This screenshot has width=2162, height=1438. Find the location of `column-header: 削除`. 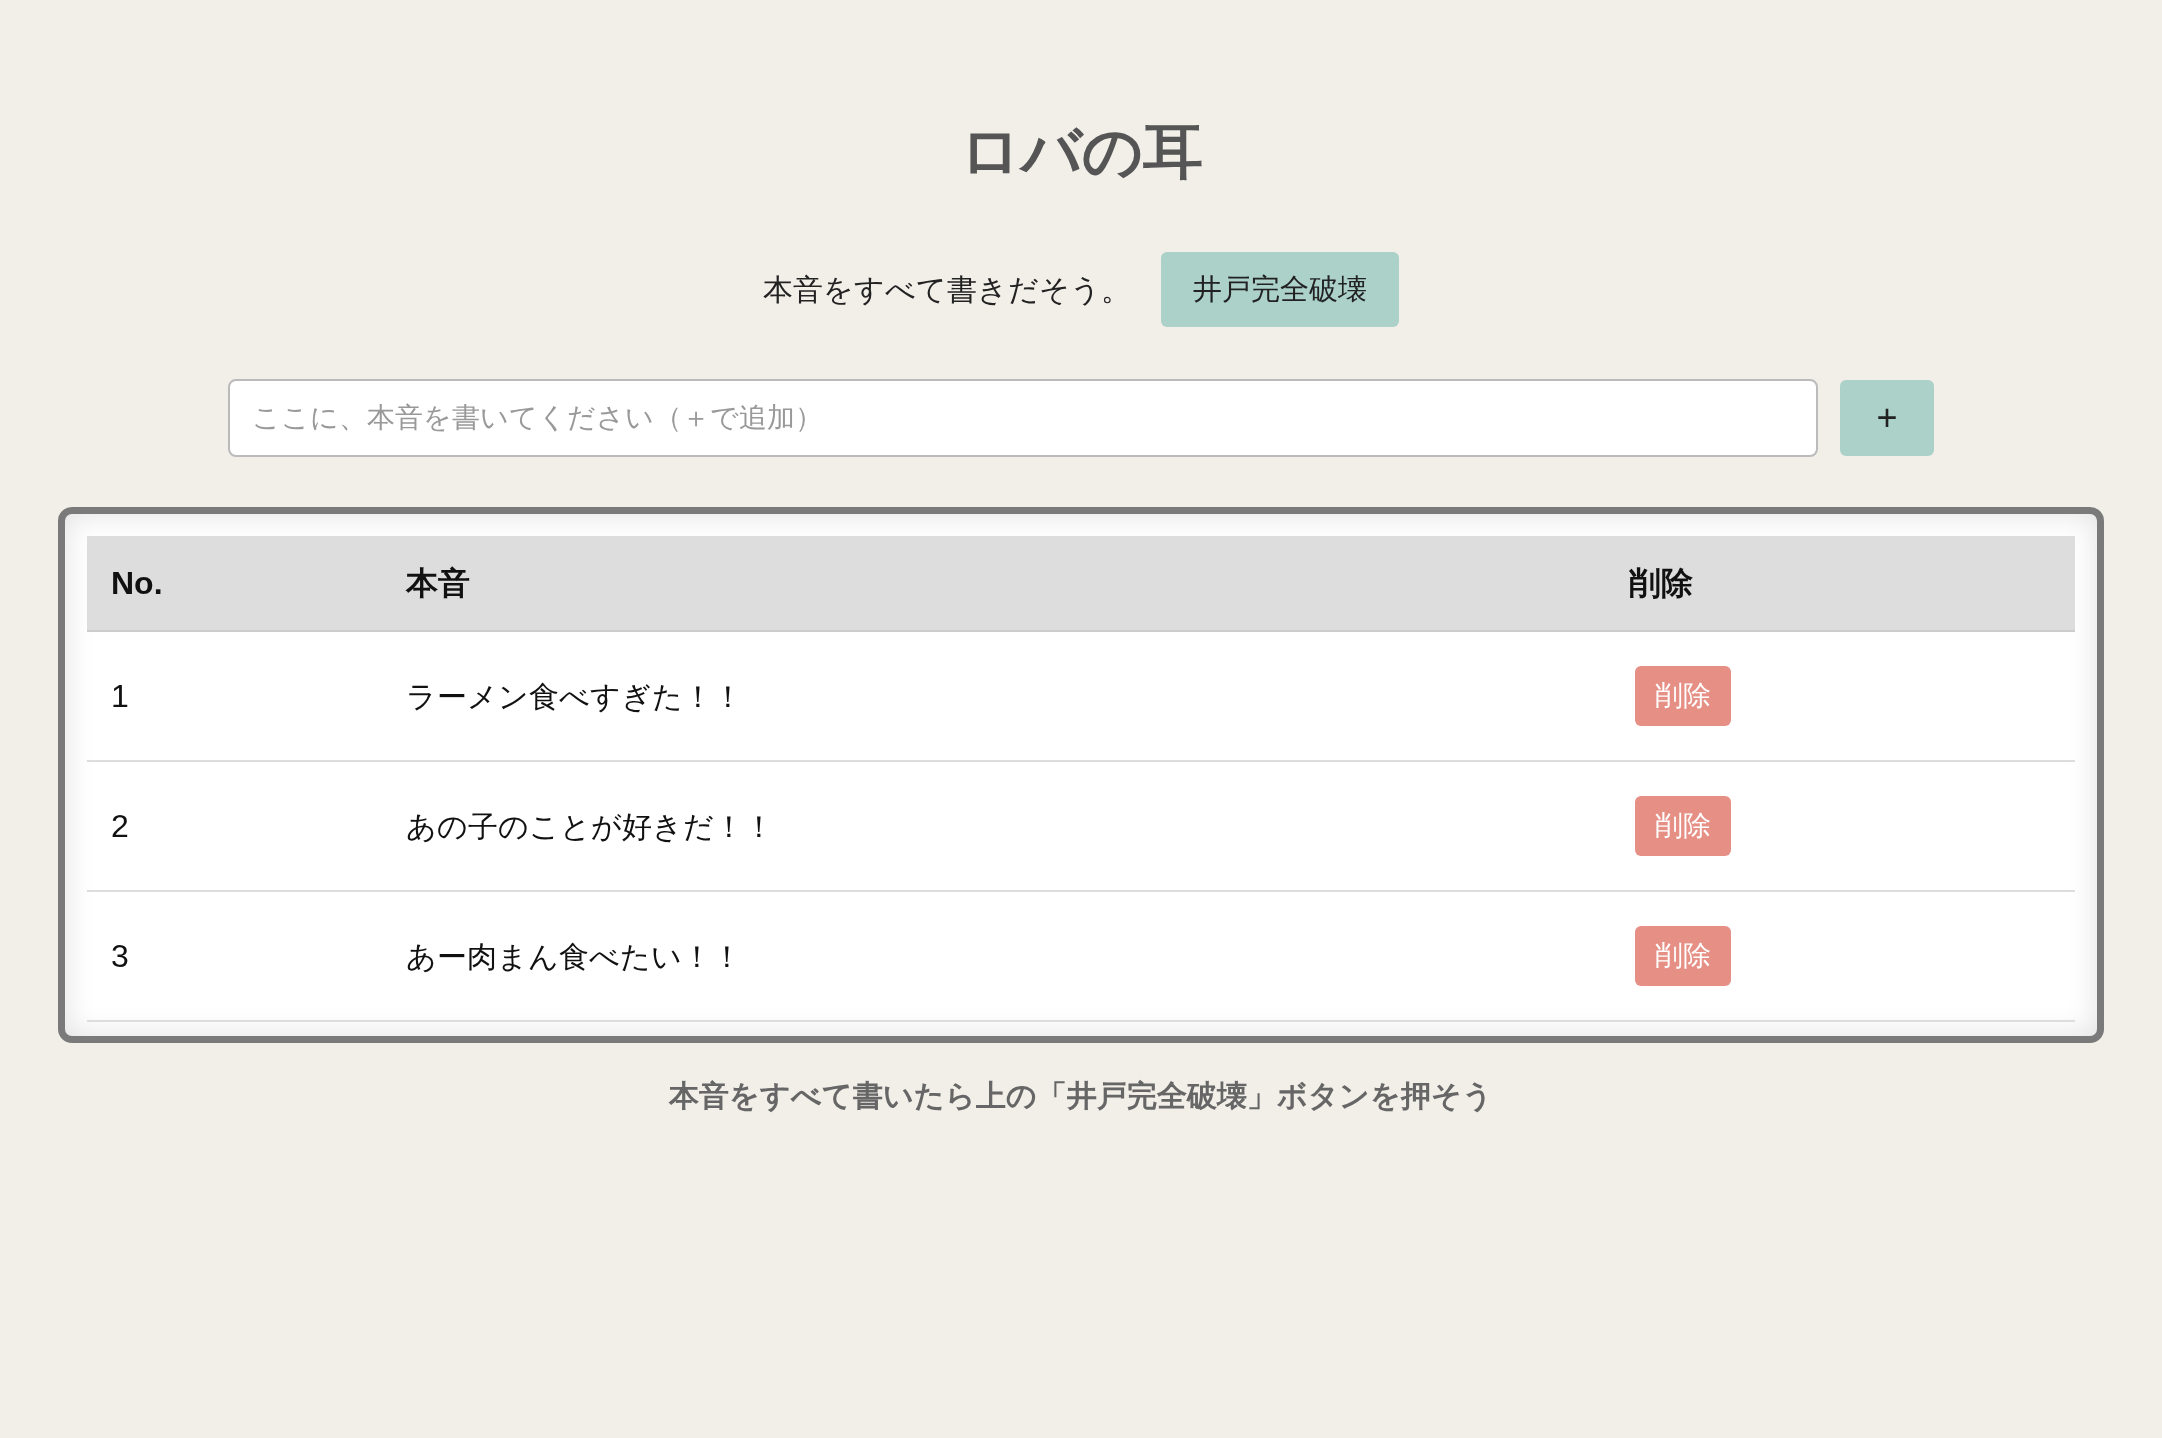

column-header: 削除 is located at coordinates (1660, 583).